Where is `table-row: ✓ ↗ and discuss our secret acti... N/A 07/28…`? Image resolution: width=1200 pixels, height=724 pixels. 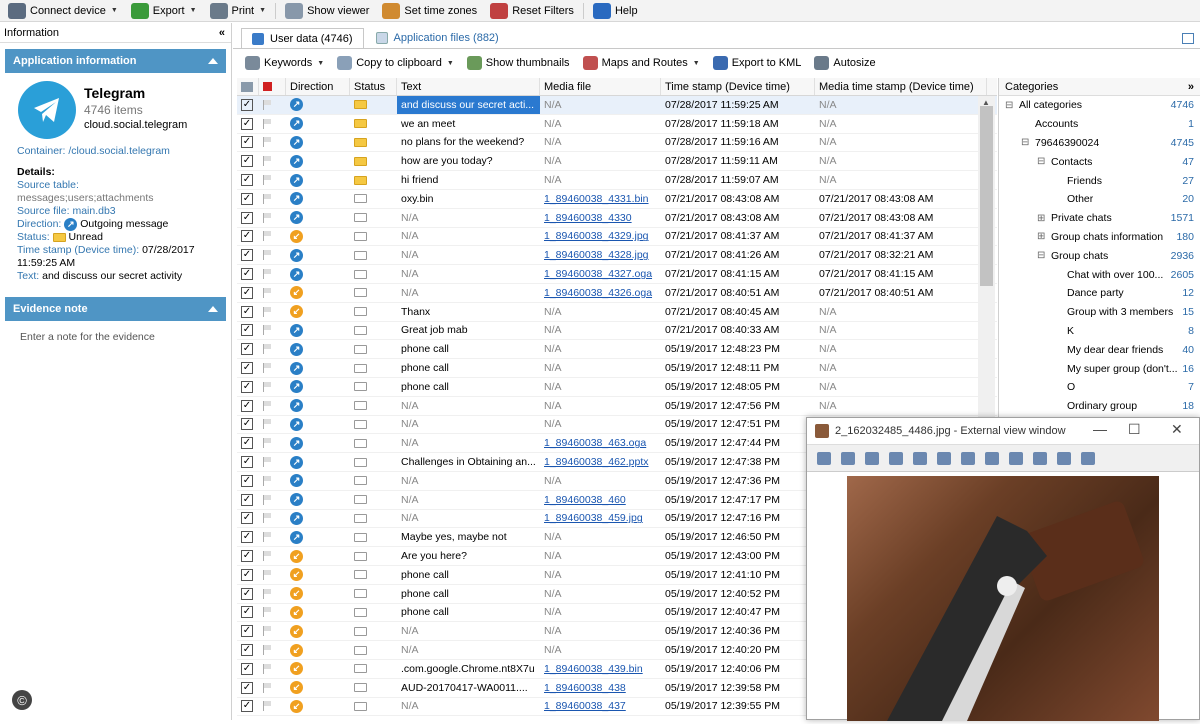 table-row: ✓ ↗ and discuss our secret acti... N/A 07/28… is located at coordinates (617, 105).